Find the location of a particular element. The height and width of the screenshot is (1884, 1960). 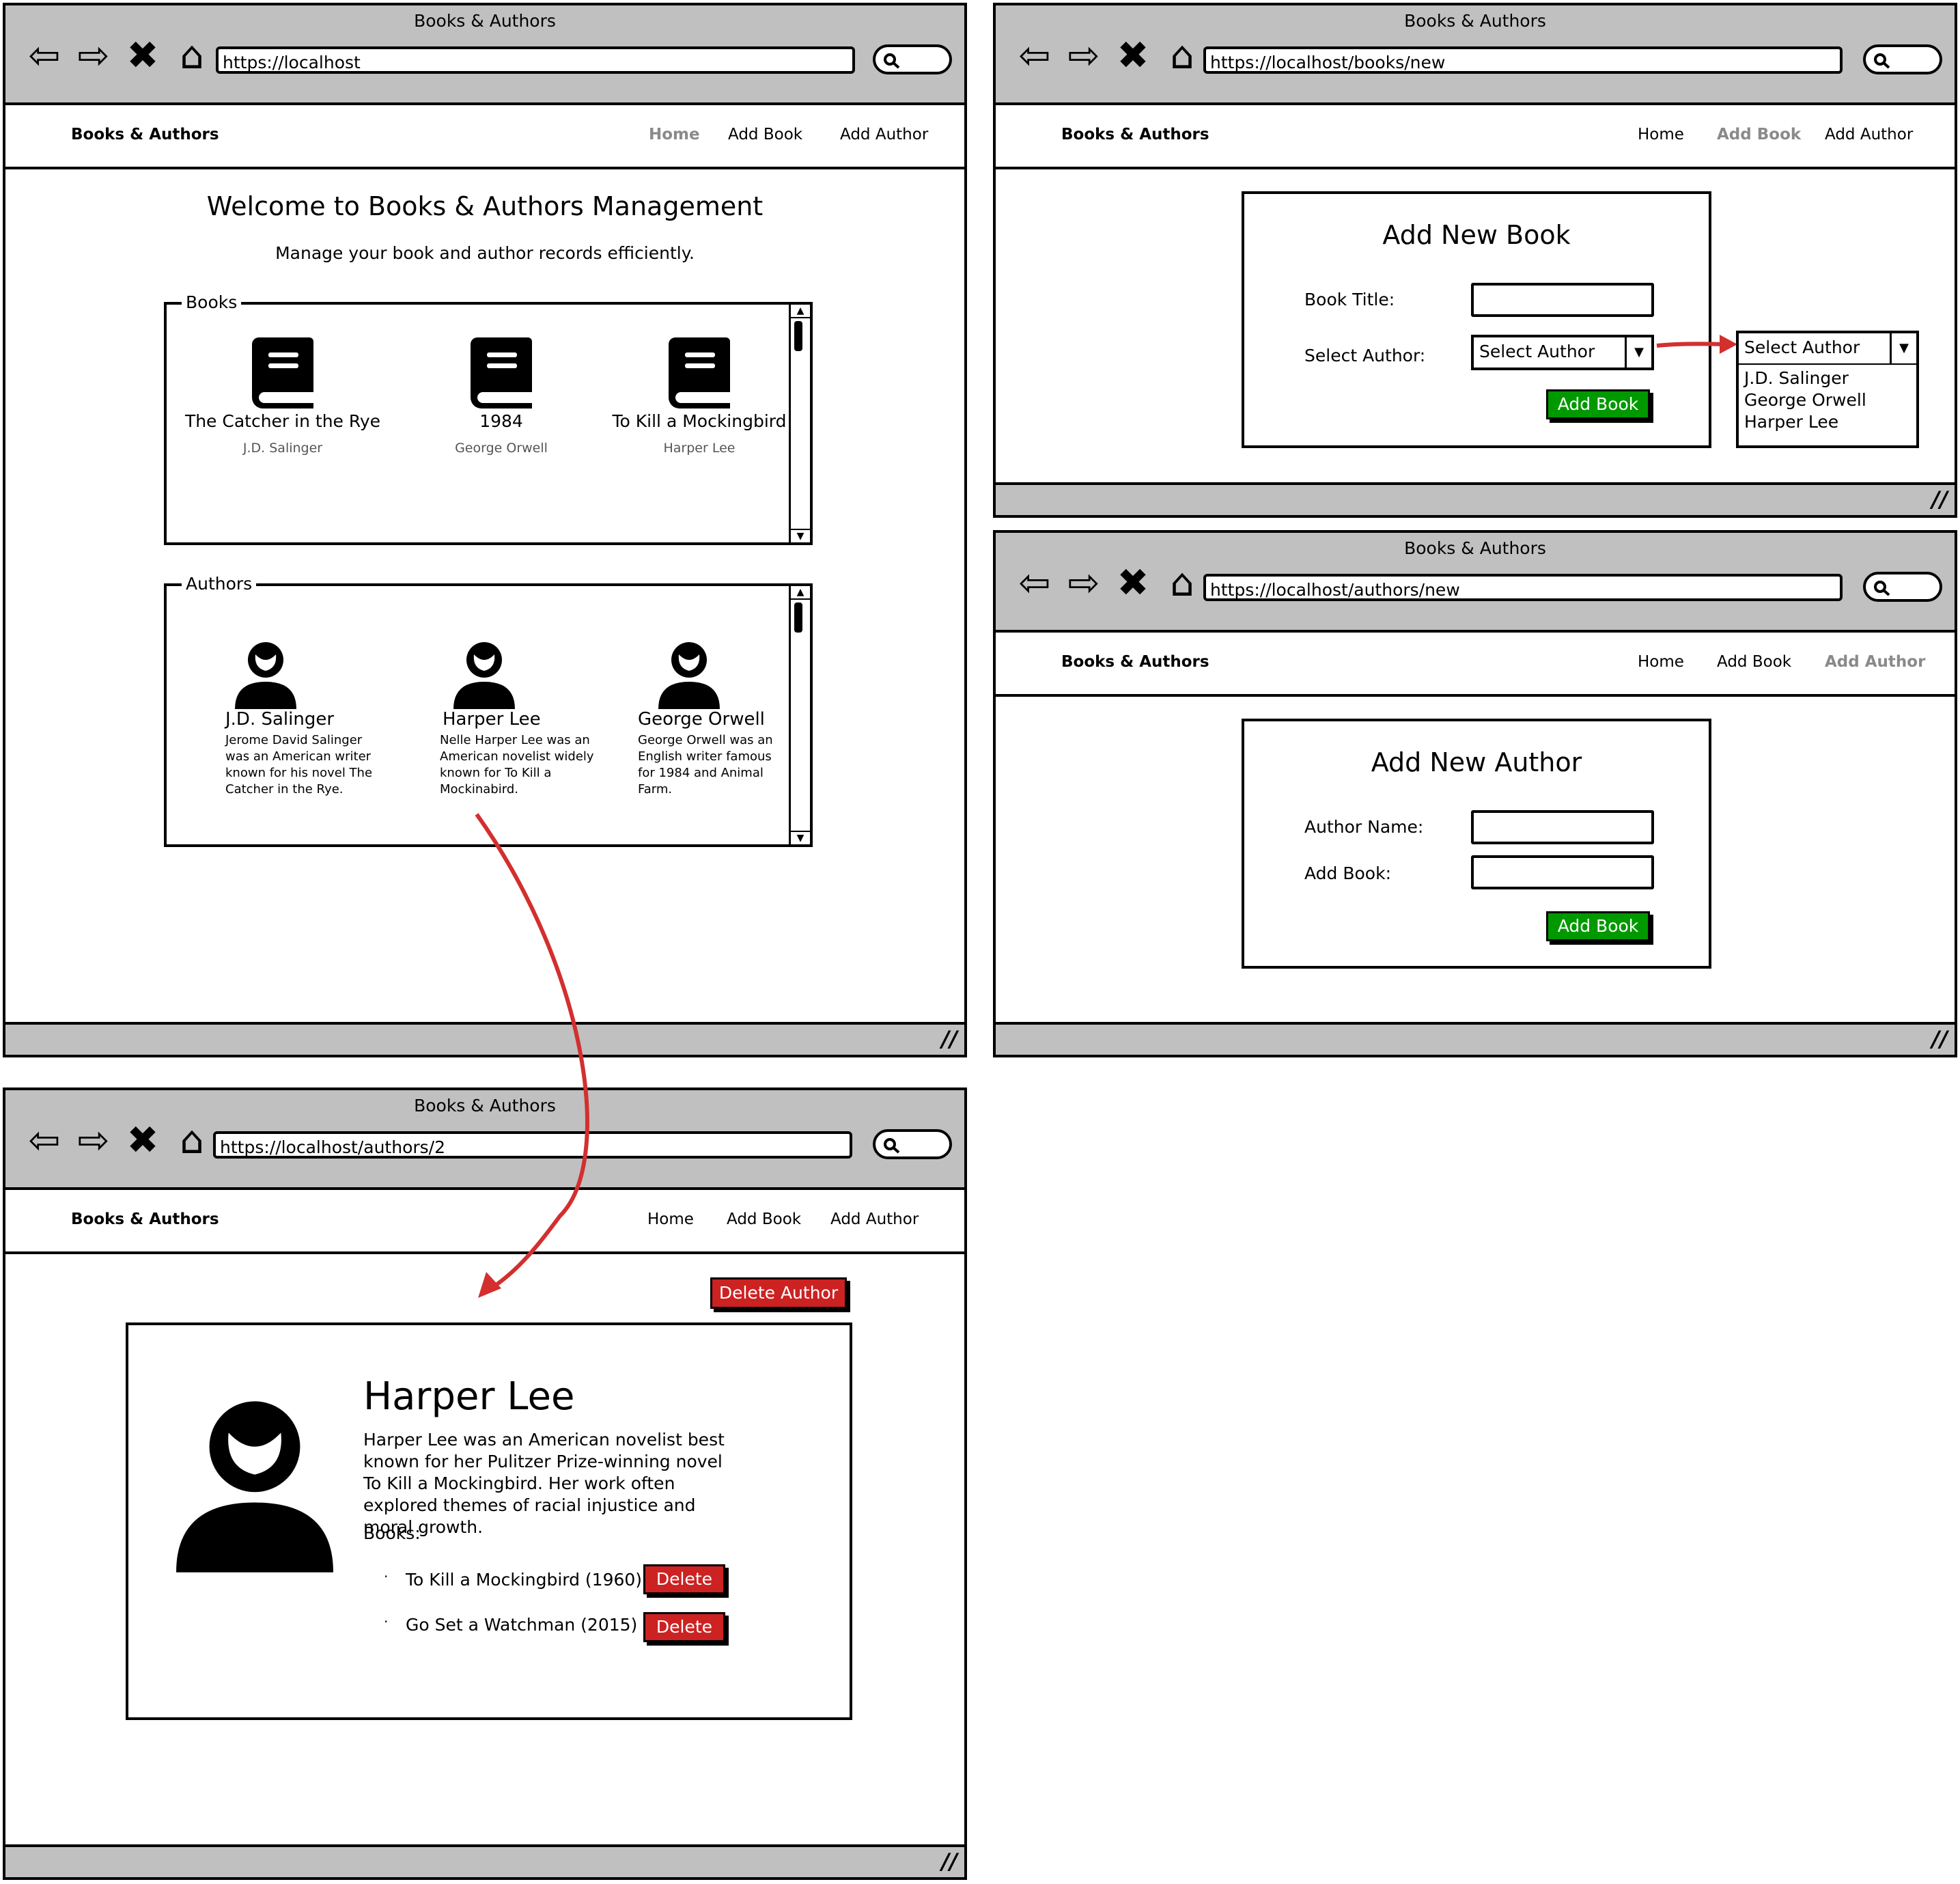

dropdown-option: George Orwell is located at coordinates (1827, 400).